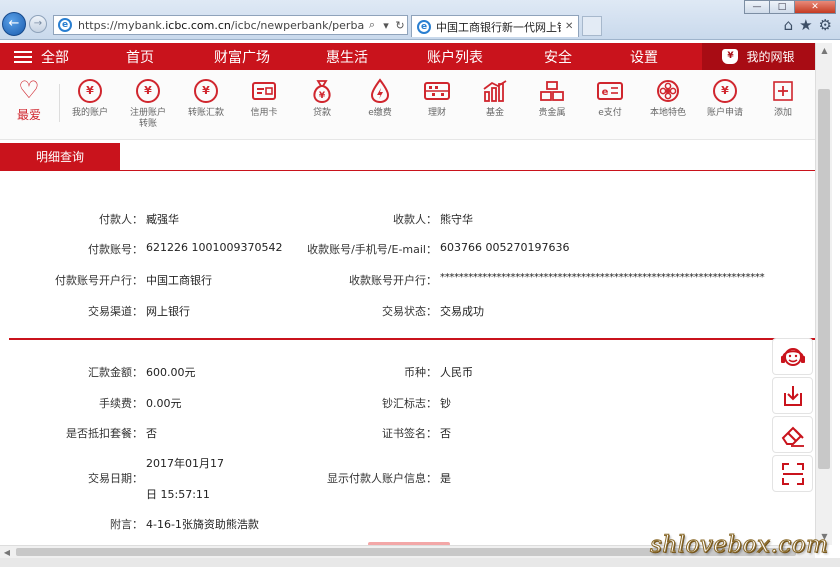 The width and height of the screenshot is (840, 567). What do you see at coordinates (644, 57) in the screenshot?
I see `nav-item-settings: 设置` at bounding box center [644, 57].